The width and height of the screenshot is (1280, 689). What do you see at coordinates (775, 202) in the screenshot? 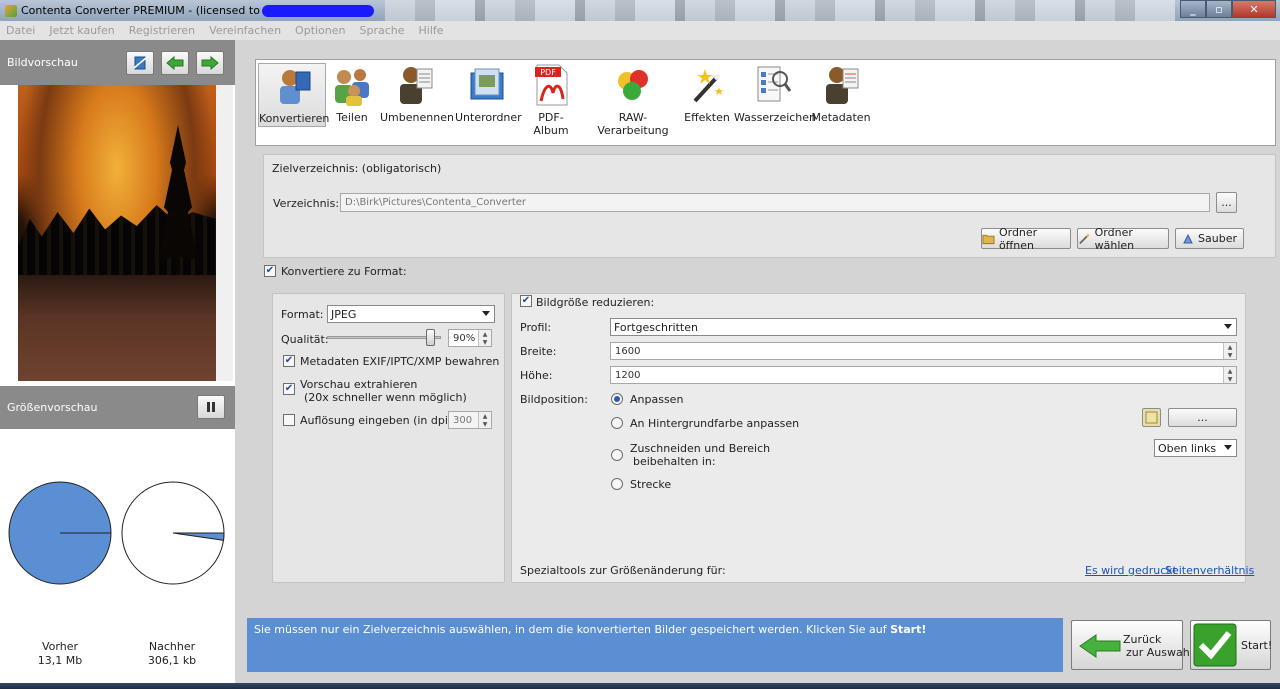
I see `directory-input: D:\Birk\Pictures\Contenta_Converter` at bounding box center [775, 202].